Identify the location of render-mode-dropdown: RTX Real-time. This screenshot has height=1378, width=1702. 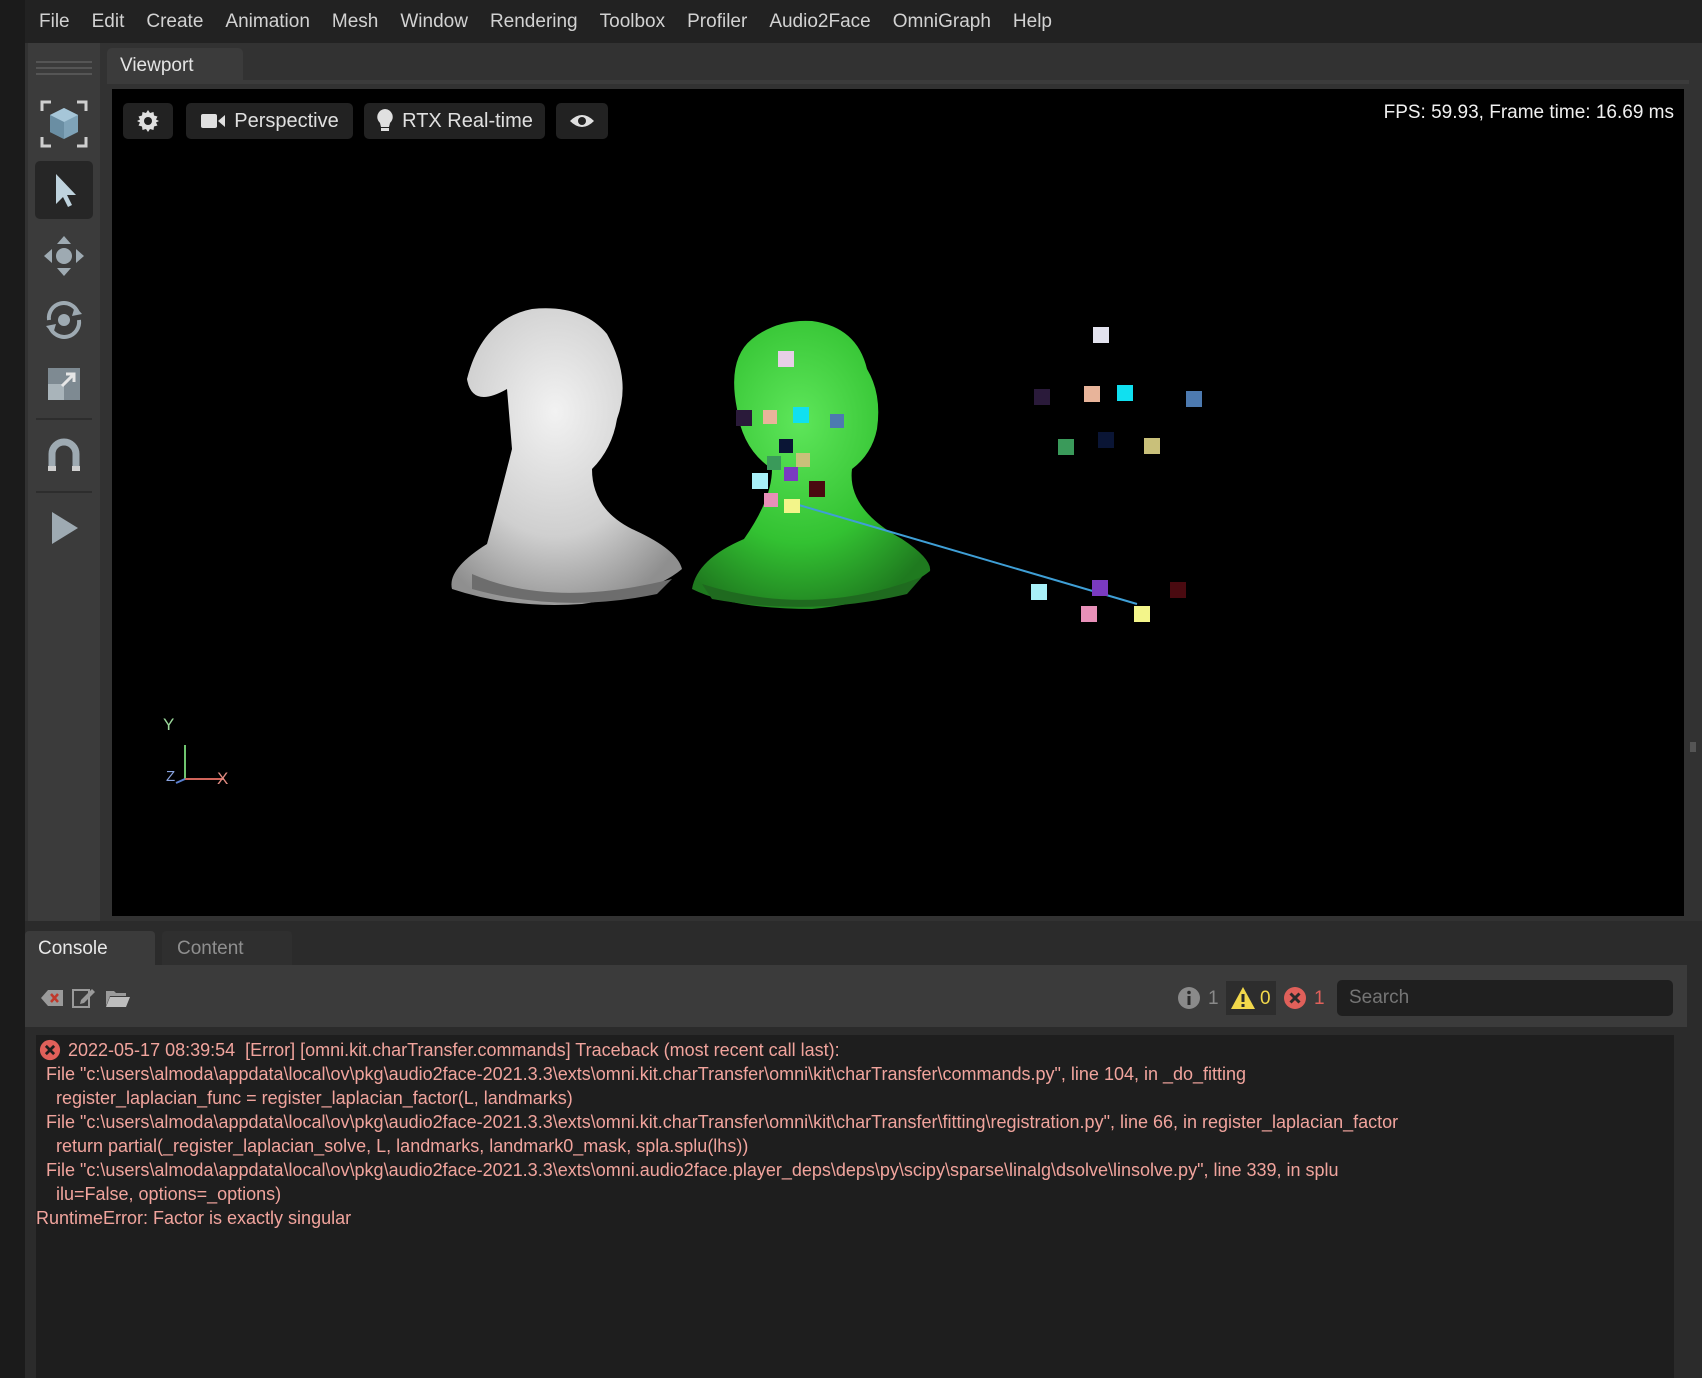
(454, 121).